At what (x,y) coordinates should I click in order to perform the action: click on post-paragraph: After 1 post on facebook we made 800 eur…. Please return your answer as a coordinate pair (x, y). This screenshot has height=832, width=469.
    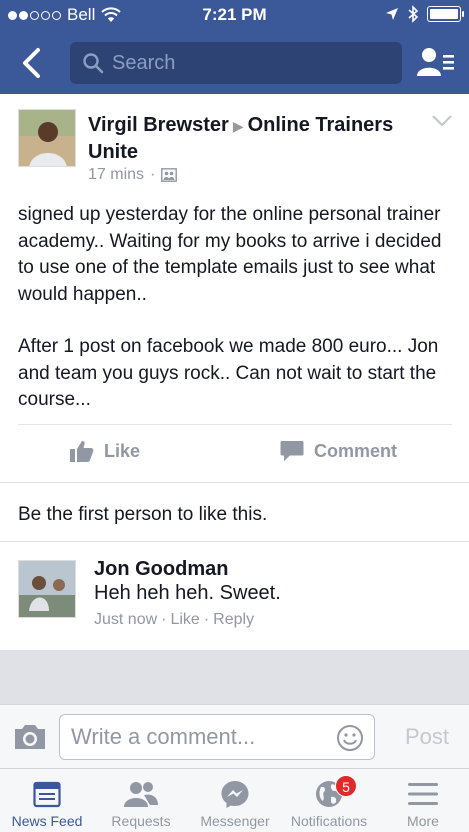
    Looking at the image, I should click on (228, 373).